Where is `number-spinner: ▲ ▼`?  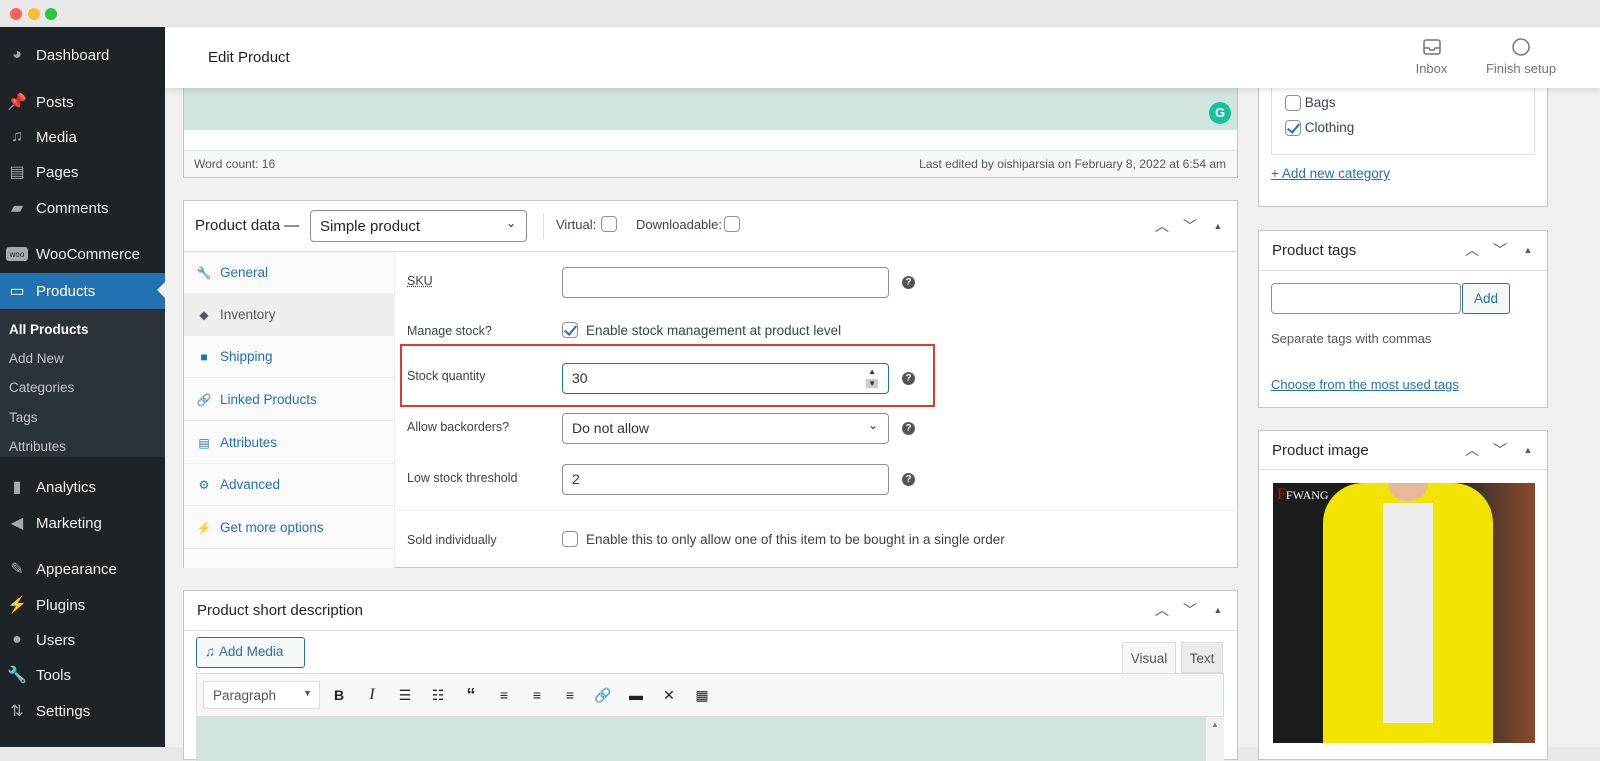
number-spinner: ▲ ▼ is located at coordinates (872, 378).